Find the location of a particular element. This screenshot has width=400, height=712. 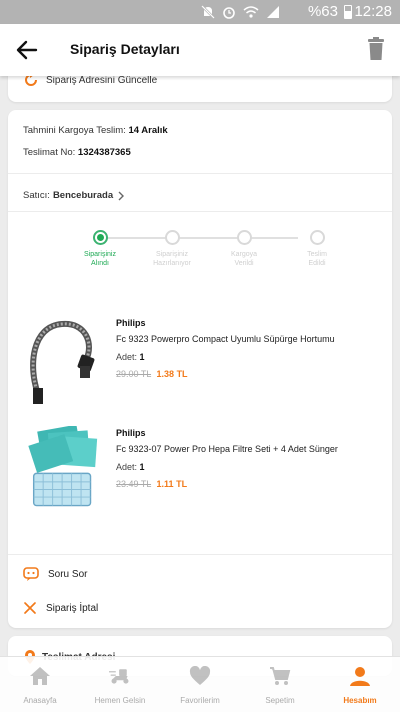

close-icon is located at coordinates (30, 608).